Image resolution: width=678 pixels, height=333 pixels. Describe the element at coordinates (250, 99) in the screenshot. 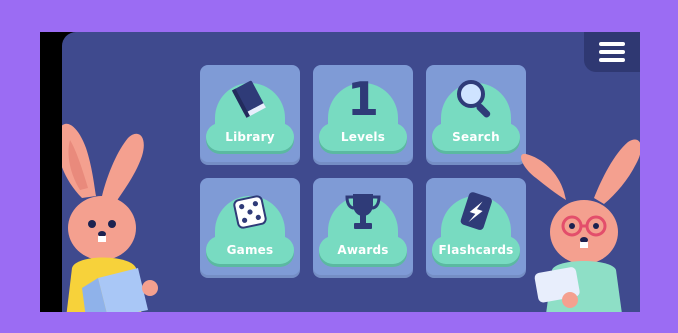

I see `book-icon` at that location.